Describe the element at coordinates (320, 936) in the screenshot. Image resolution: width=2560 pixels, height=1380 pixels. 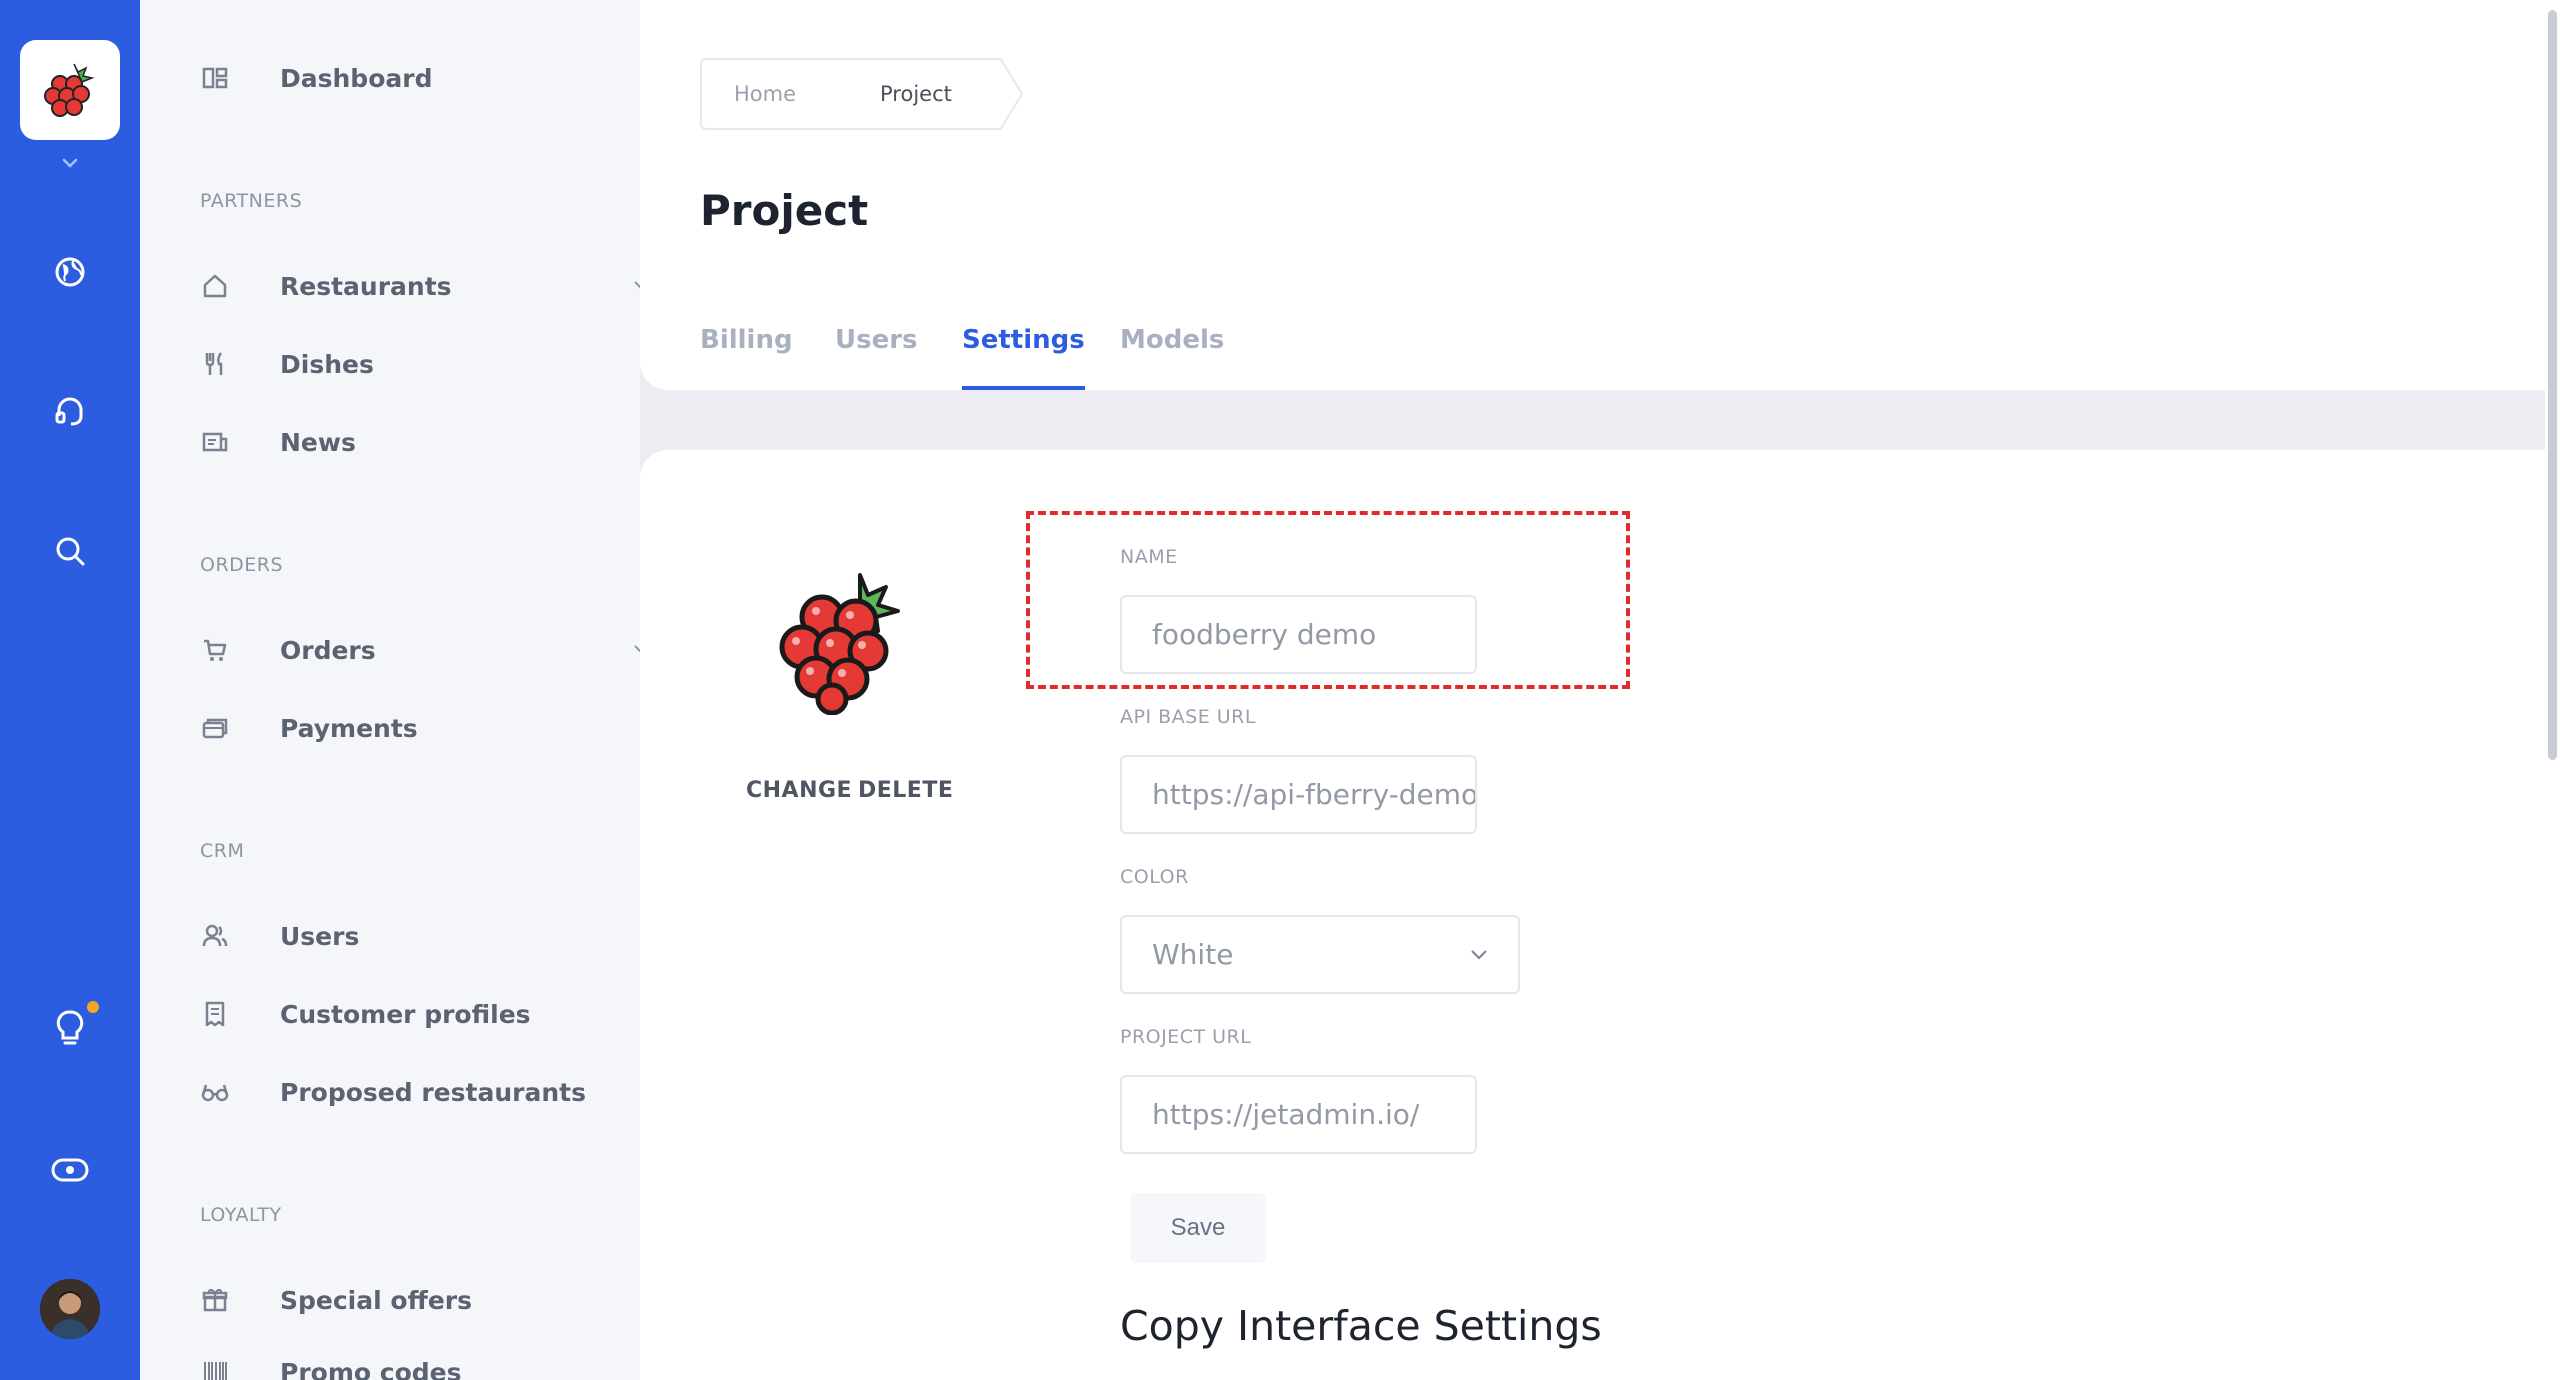
I see `sidebar-item-label: Users` at that location.